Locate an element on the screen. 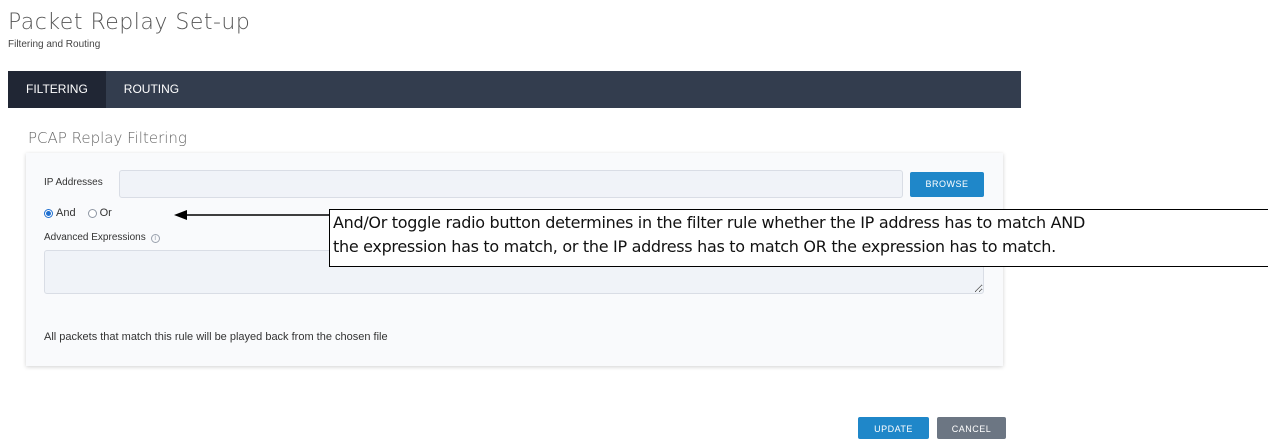  radio-or-label: Or is located at coordinates (105, 213).